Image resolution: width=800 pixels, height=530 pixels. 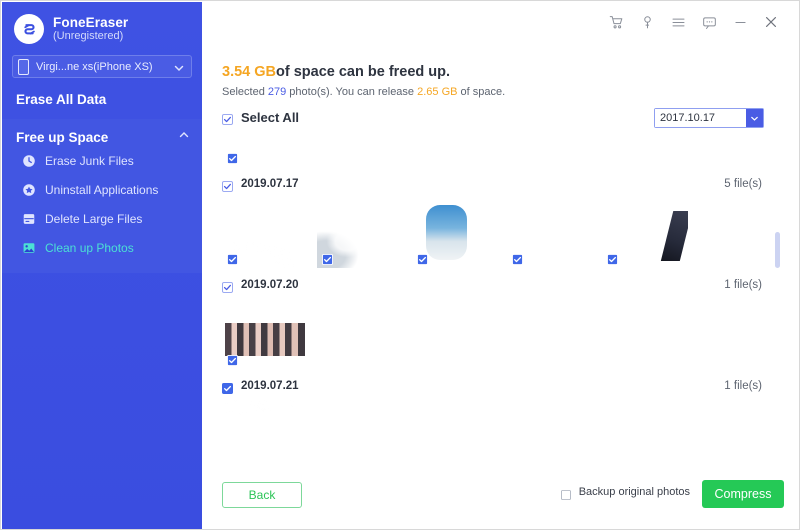 I want to click on backup-label: Backup original photos, so click(x=634, y=492).